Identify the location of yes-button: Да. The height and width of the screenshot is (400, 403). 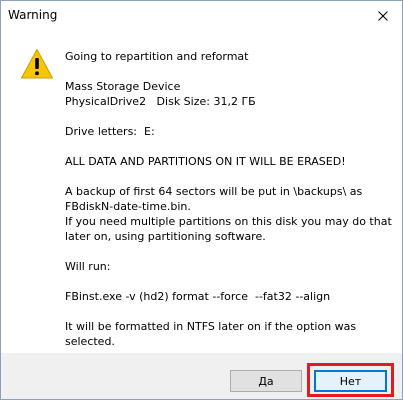
(266, 381).